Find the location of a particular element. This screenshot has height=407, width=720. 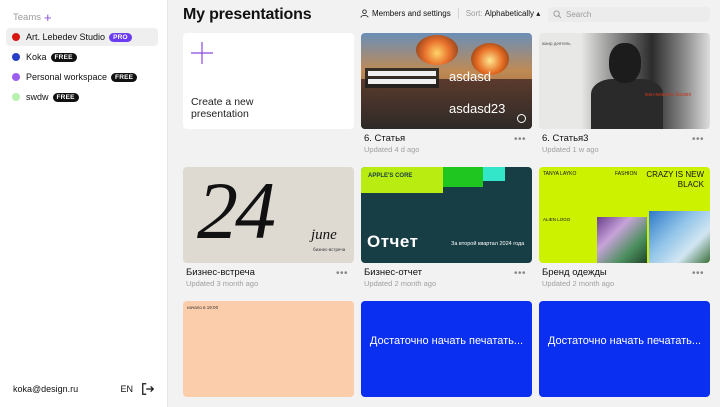

team-name: Art. Lebedev Studio is located at coordinates (66, 37).